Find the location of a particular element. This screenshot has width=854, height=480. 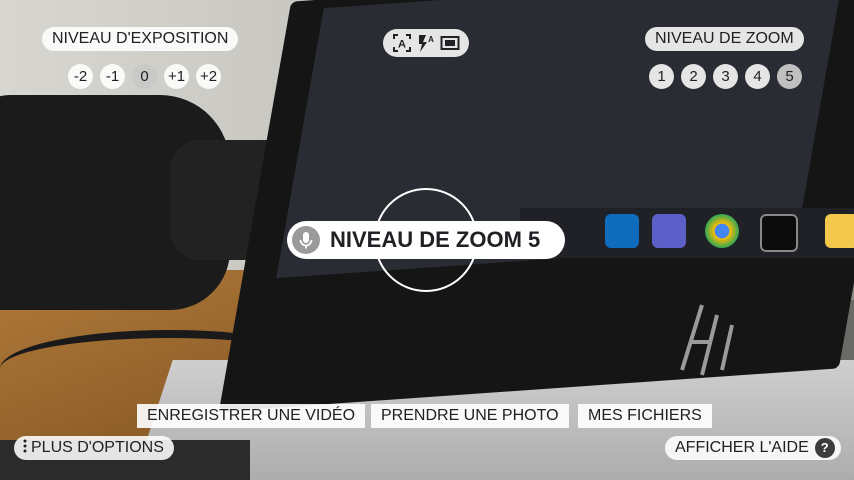

background-folder-icon is located at coordinates (839, 231).